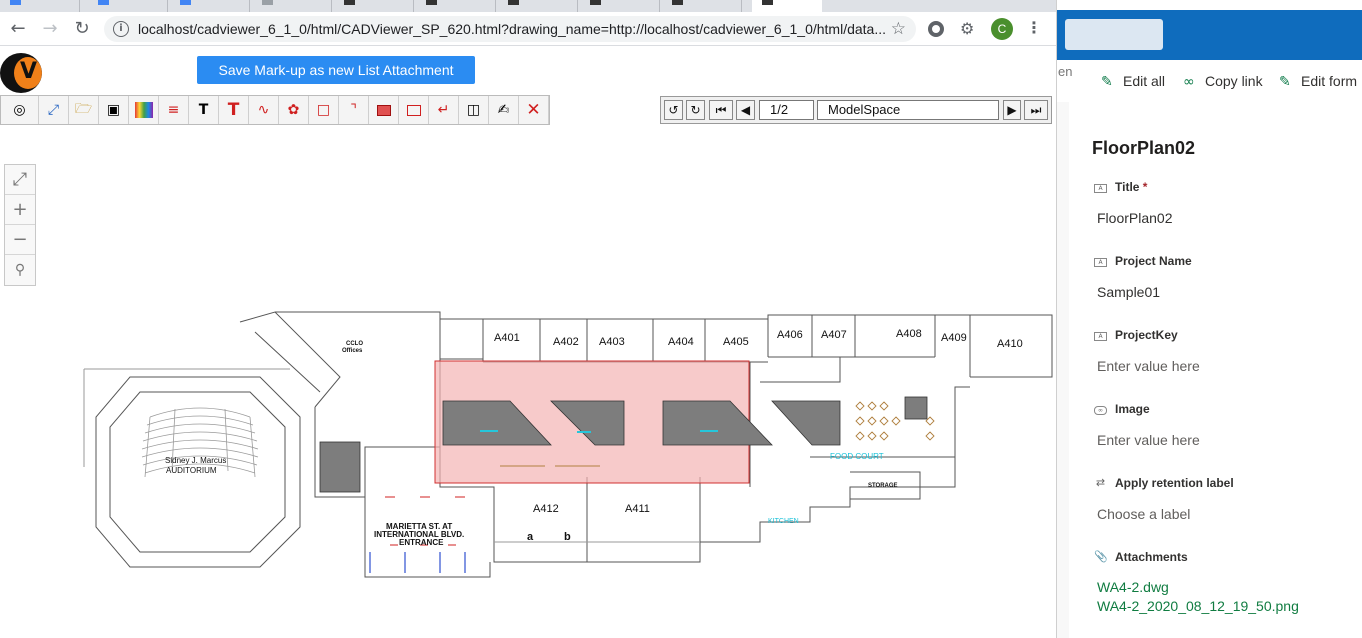 This screenshot has height=638, width=1362. Describe the element at coordinates (1148, 440) in the screenshot. I see `field-value-image: Enter value here` at that location.